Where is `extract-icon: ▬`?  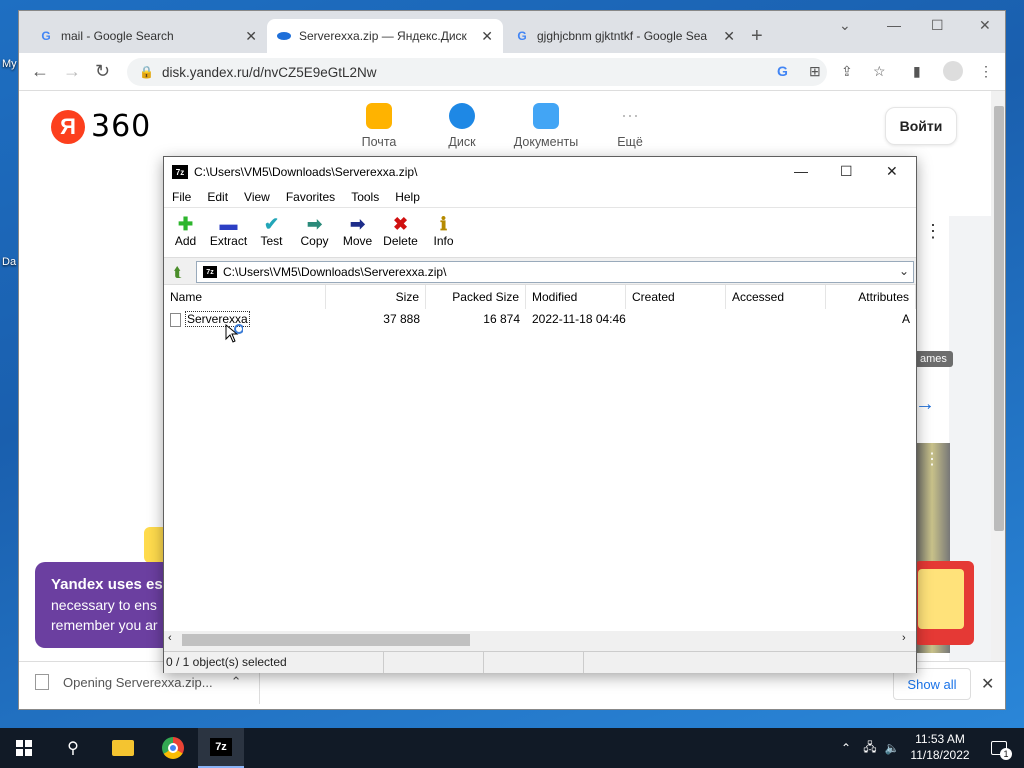
extract-icon: ▬ is located at coordinates (228, 224).